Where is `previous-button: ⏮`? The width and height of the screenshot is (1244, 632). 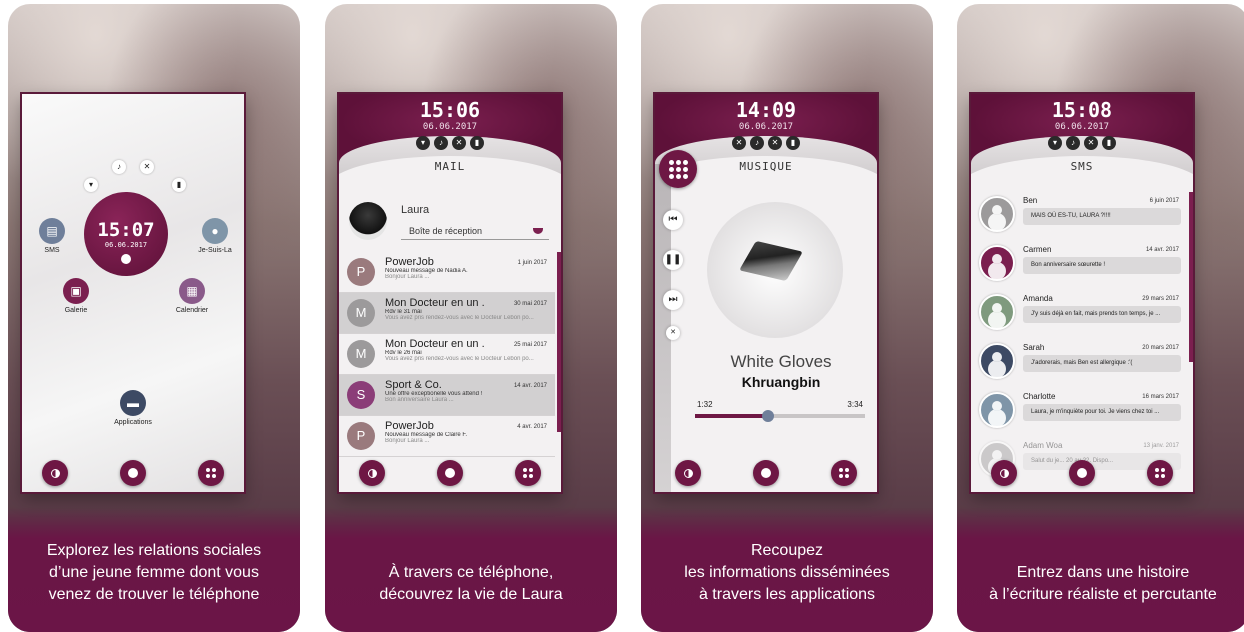 previous-button: ⏮ is located at coordinates (673, 220).